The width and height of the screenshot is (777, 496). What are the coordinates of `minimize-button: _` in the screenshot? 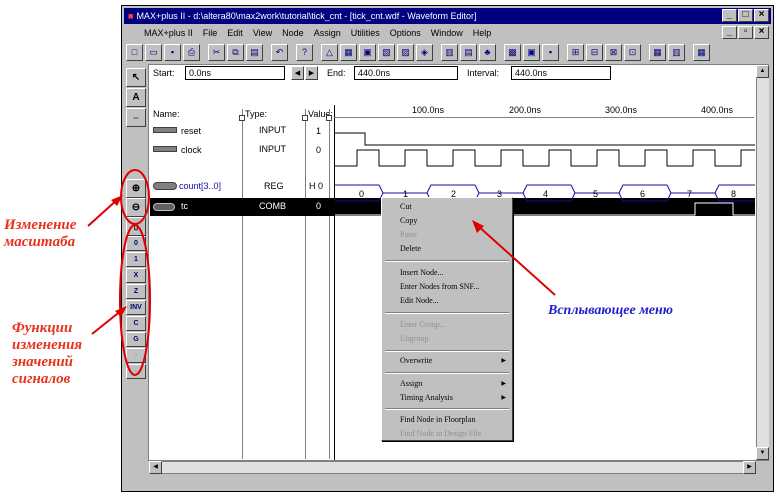 It's located at (729, 15).